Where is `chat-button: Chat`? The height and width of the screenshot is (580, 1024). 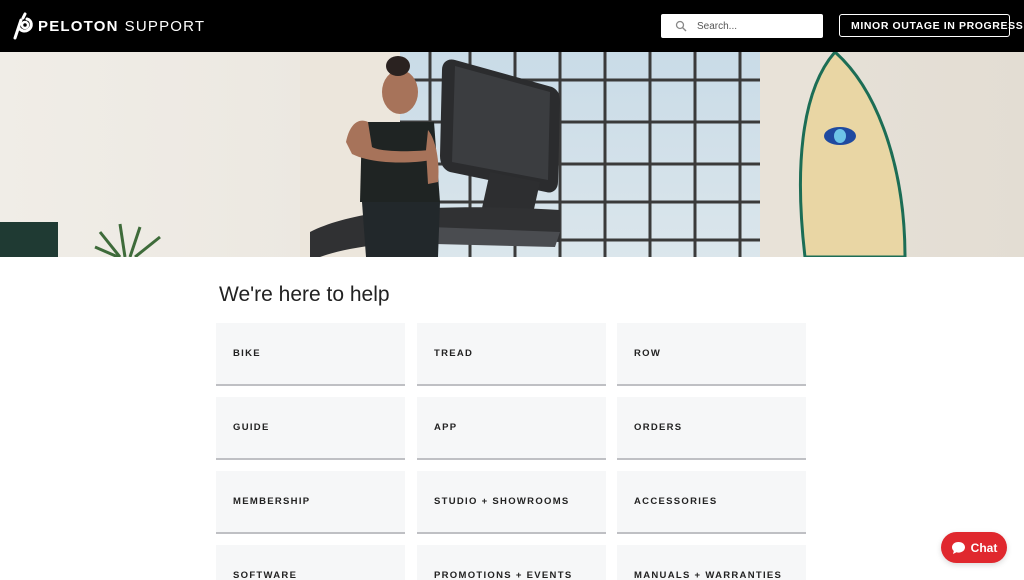
chat-button: Chat is located at coordinates (974, 547).